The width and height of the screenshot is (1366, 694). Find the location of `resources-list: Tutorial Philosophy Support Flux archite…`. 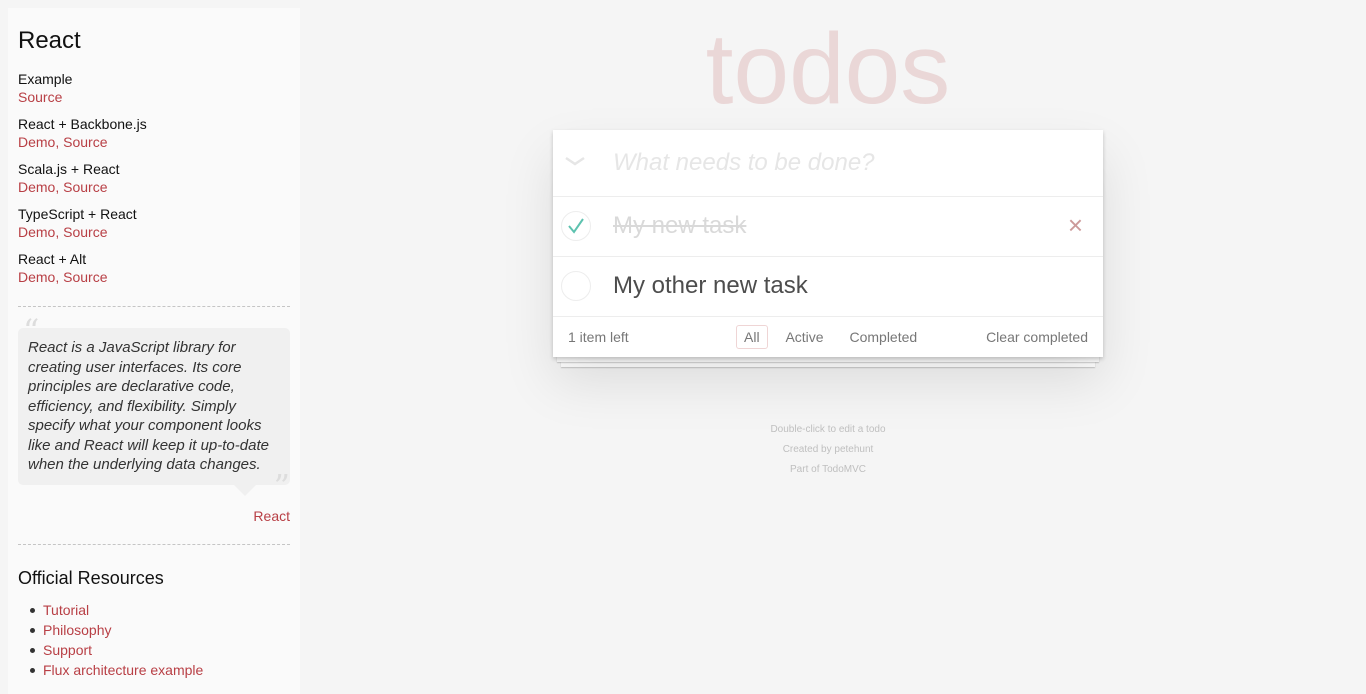

resources-list: Tutorial Philosophy Support Flux archite… is located at coordinates (154, 640).